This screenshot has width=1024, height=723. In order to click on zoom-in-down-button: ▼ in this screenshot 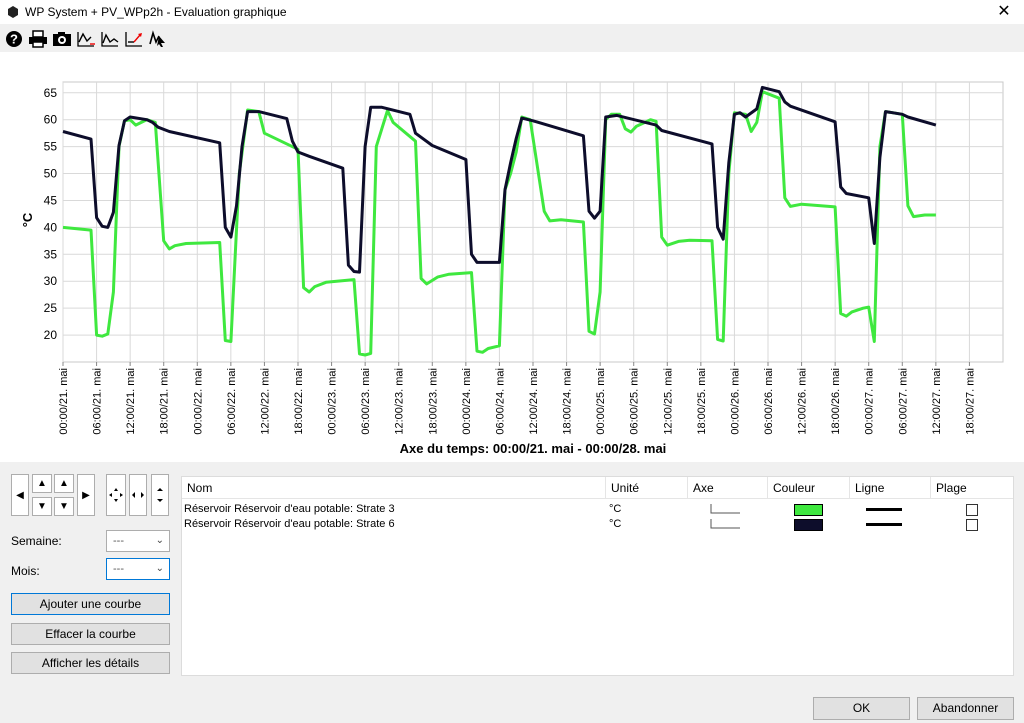, I will do `click(42, 506)`.